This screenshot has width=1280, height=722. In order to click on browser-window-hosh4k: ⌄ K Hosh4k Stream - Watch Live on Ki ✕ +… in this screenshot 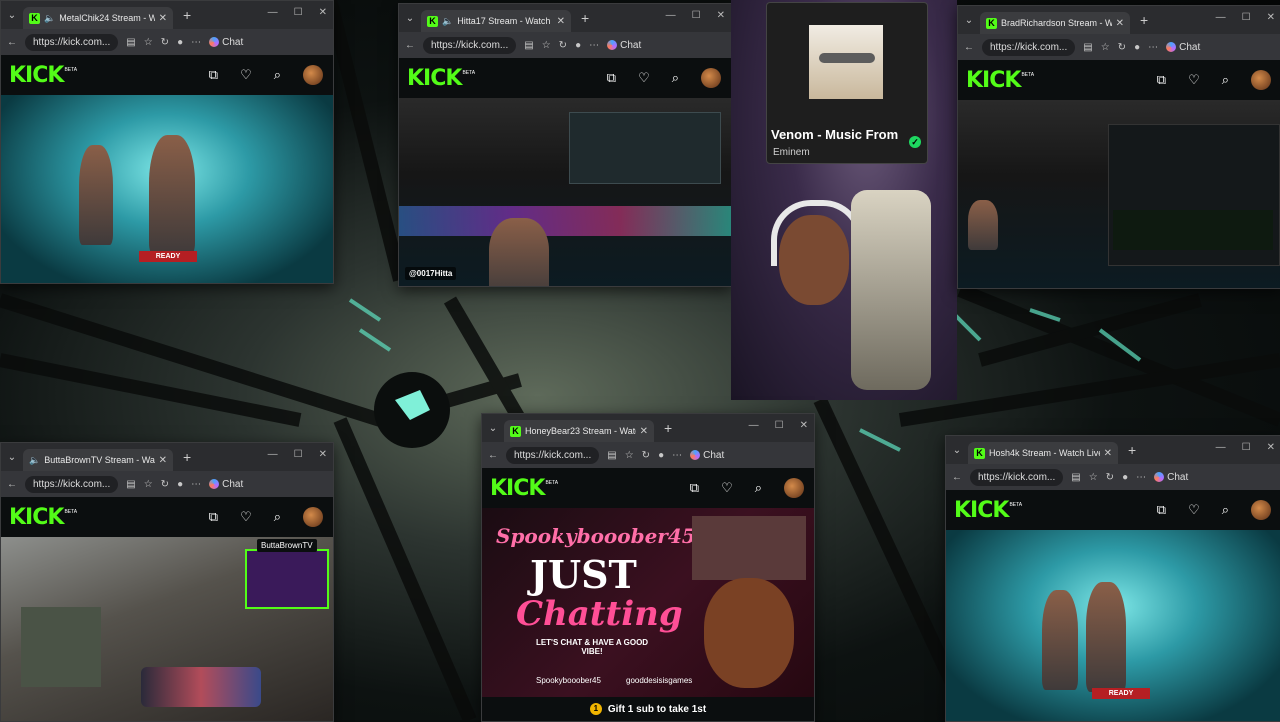, I will do `click(1112, 578)`.